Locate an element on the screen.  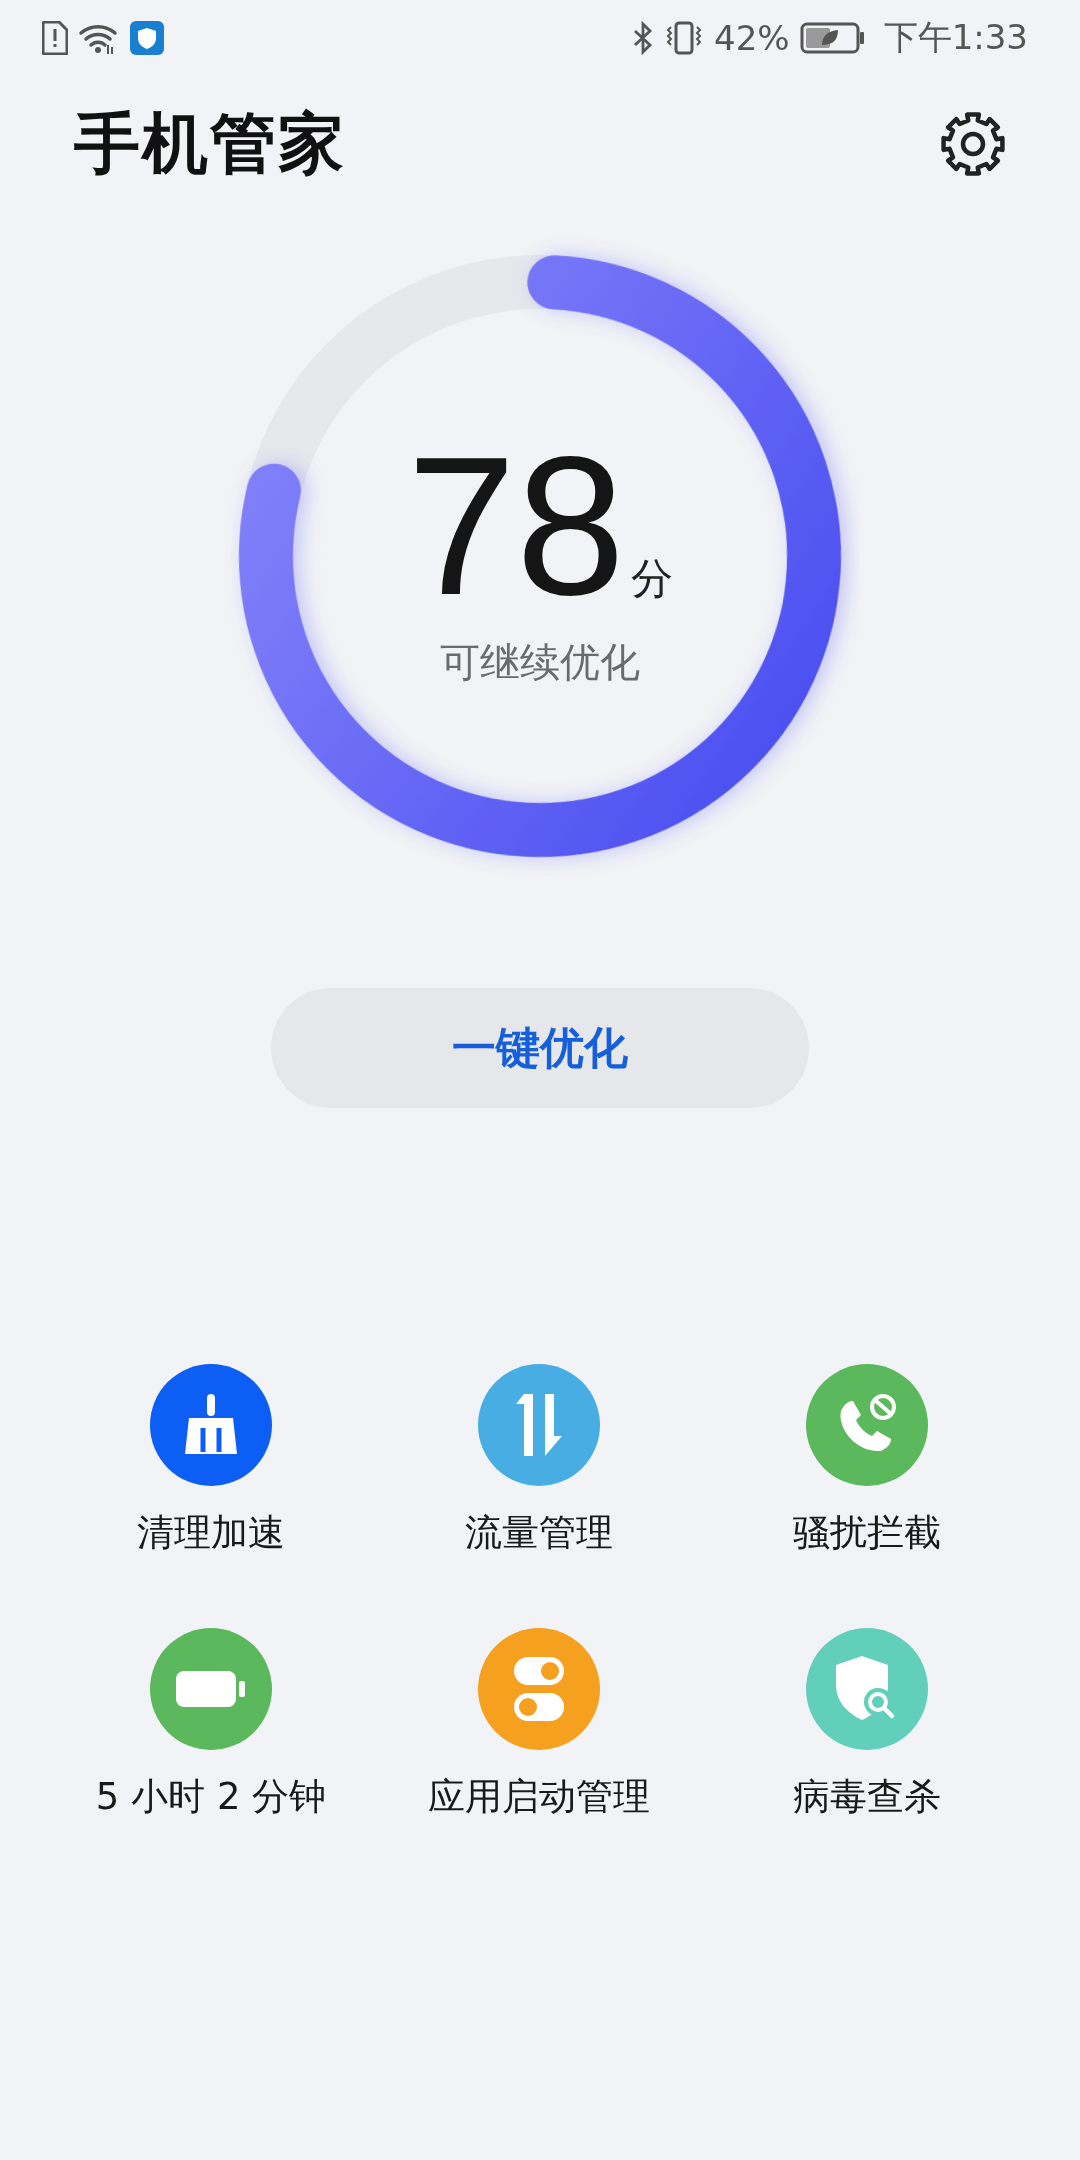
shield-app-icon is located at coordinates (147, 38).